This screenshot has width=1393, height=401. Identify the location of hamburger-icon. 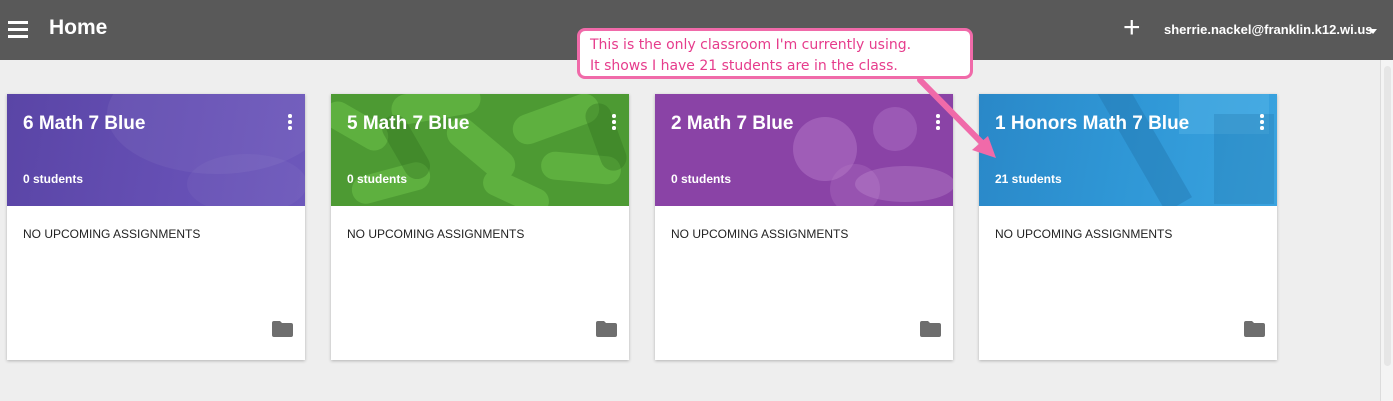
(18, 29).